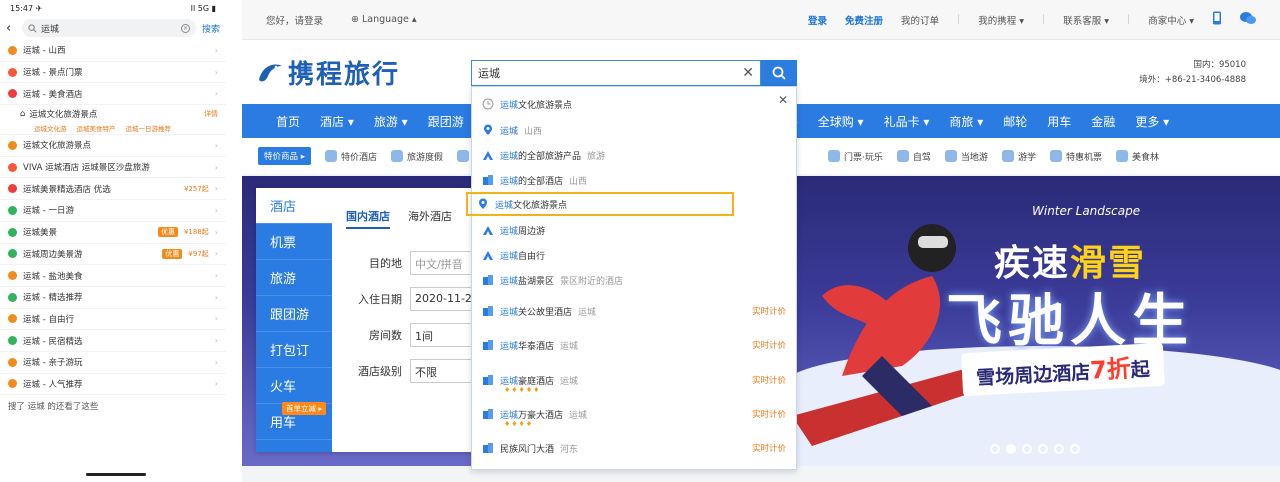 This screenshot has height=482, width=1280. I want to click on form-input: 2020-11-27, so click(445, 299).